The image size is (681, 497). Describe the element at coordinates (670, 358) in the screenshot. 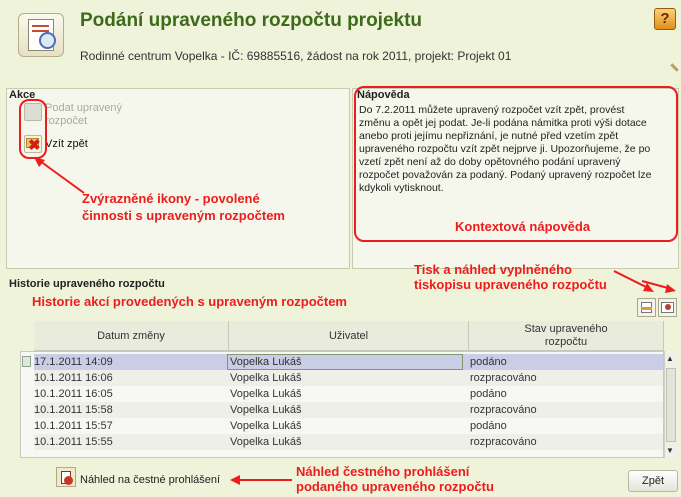

I see `scroll-up-icon: ▲` at that location.